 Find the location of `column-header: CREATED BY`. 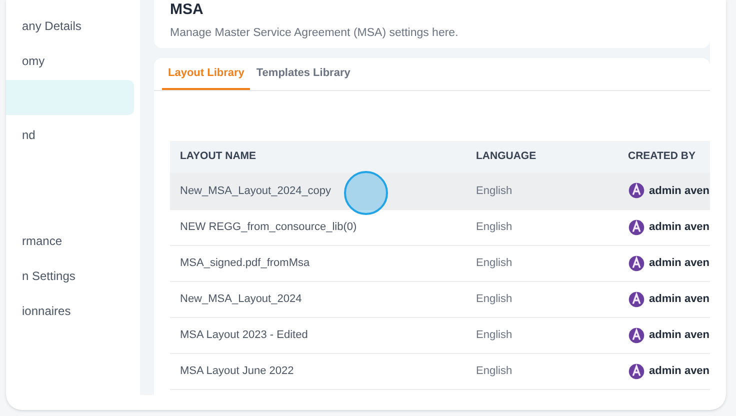

column-header: CREATED BY is located at coordinates (664, 157).